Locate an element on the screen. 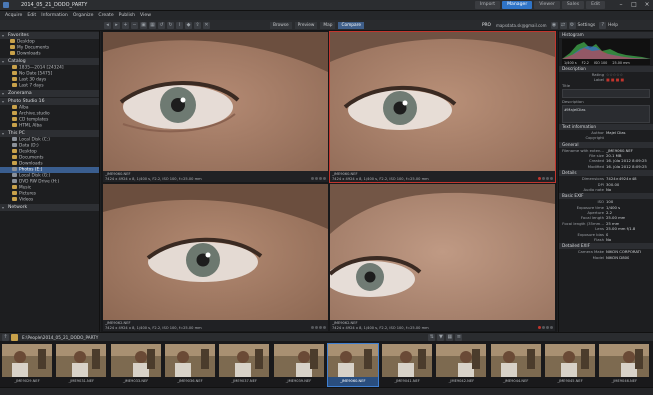 The height and width of the screenshot is (395, 653). description-field: #MajelDias is located at coordinates (606, 113).